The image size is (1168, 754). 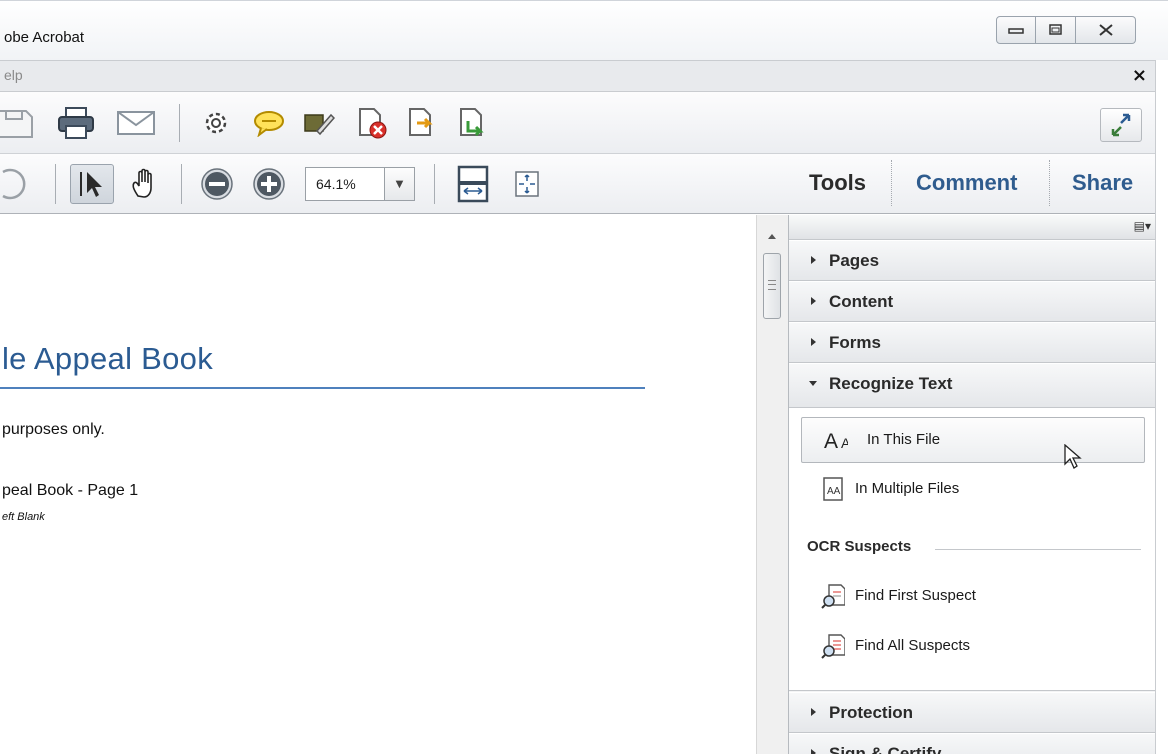 I want to click on tab-separator, so click(x=891, y=183).